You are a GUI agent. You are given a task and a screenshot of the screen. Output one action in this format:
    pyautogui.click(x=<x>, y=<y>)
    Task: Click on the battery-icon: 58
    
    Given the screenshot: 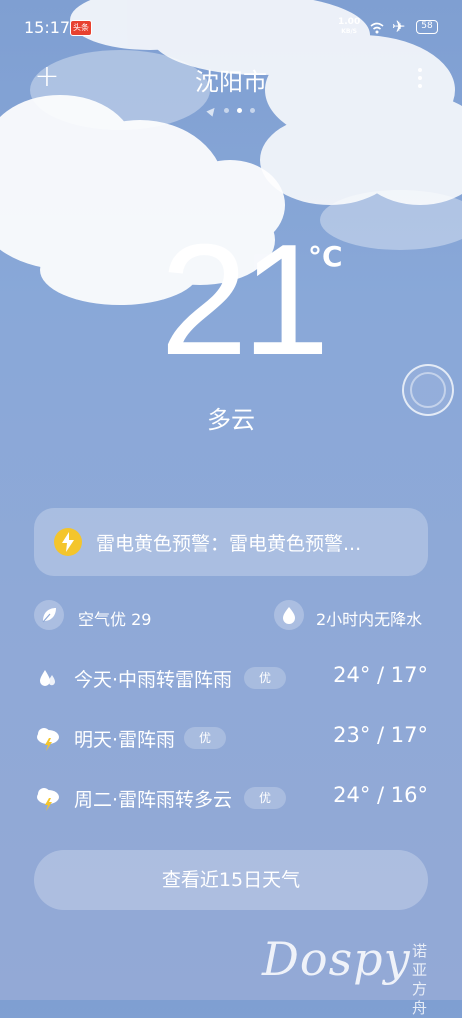 What is the action you would take?
    pyautogui.click(x=427, y=27)
    